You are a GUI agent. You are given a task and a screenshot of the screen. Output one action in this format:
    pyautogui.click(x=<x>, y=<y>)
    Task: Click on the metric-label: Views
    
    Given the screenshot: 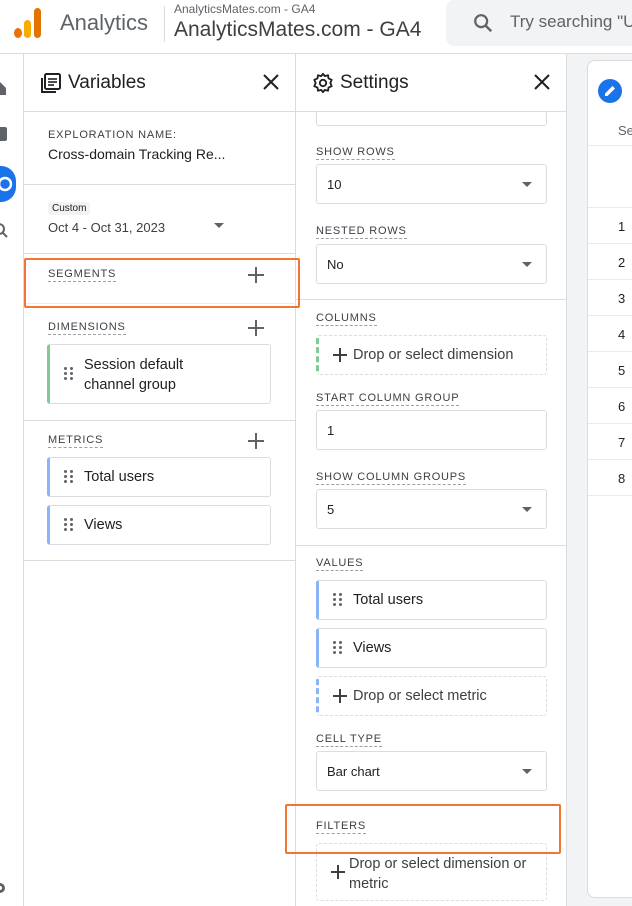 What is the action you would take?
    pyautogui.click(x=103, y=525)
    